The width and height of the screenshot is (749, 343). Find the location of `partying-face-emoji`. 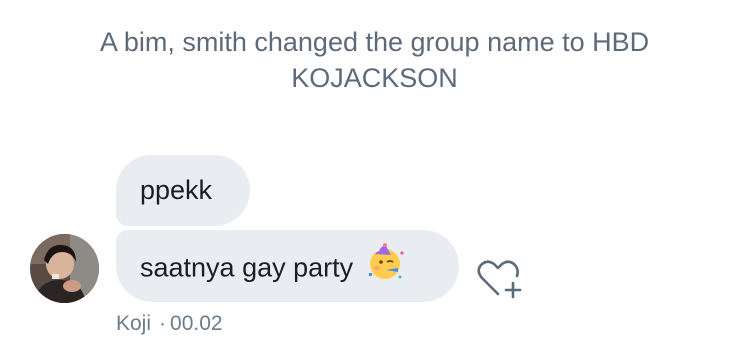

partying-face-emoji is located at coordinates (386, 265).